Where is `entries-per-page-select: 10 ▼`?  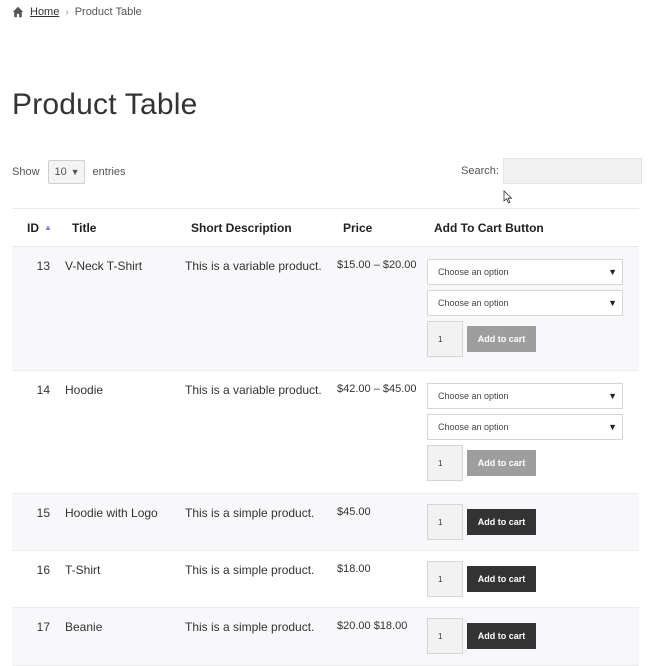
entries-per-page-select: 10 ▼ is located at coordinates (66, 172).